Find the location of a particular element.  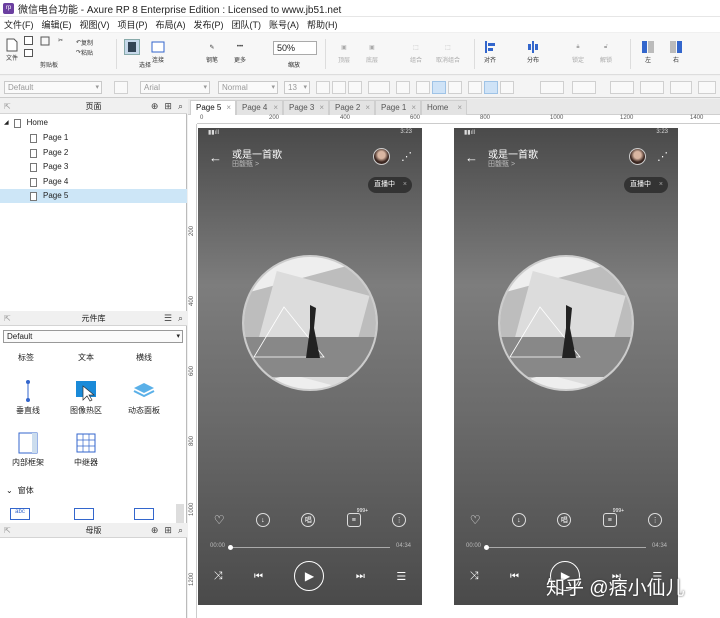

paste-button: ↷ 粘贴 is located at coordinates (84, 52).